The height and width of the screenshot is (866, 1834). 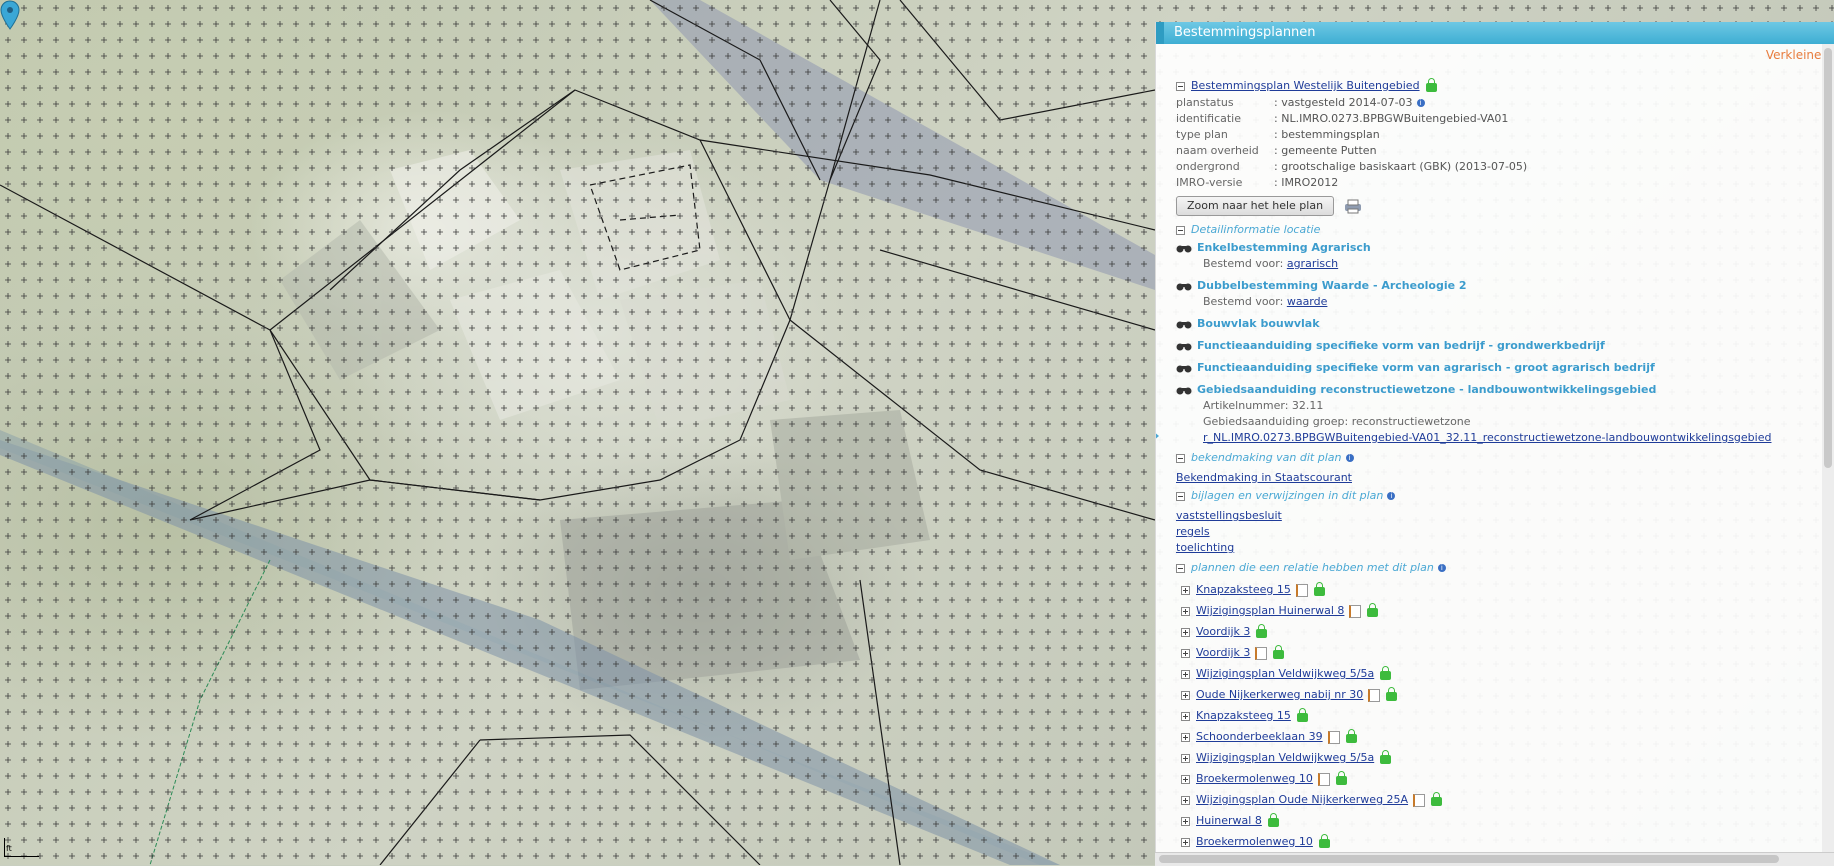 I want to click on feature-item: Bouwvlak bouwvlak, so click(x=1501, y=324).